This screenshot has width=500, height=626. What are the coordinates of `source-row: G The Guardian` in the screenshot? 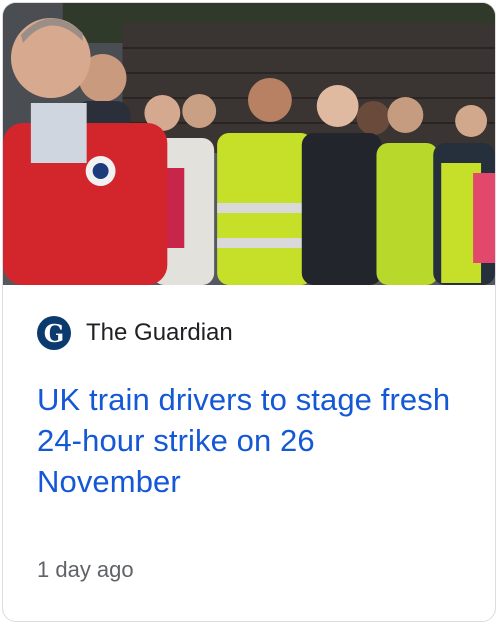 It's located at (249, 333).